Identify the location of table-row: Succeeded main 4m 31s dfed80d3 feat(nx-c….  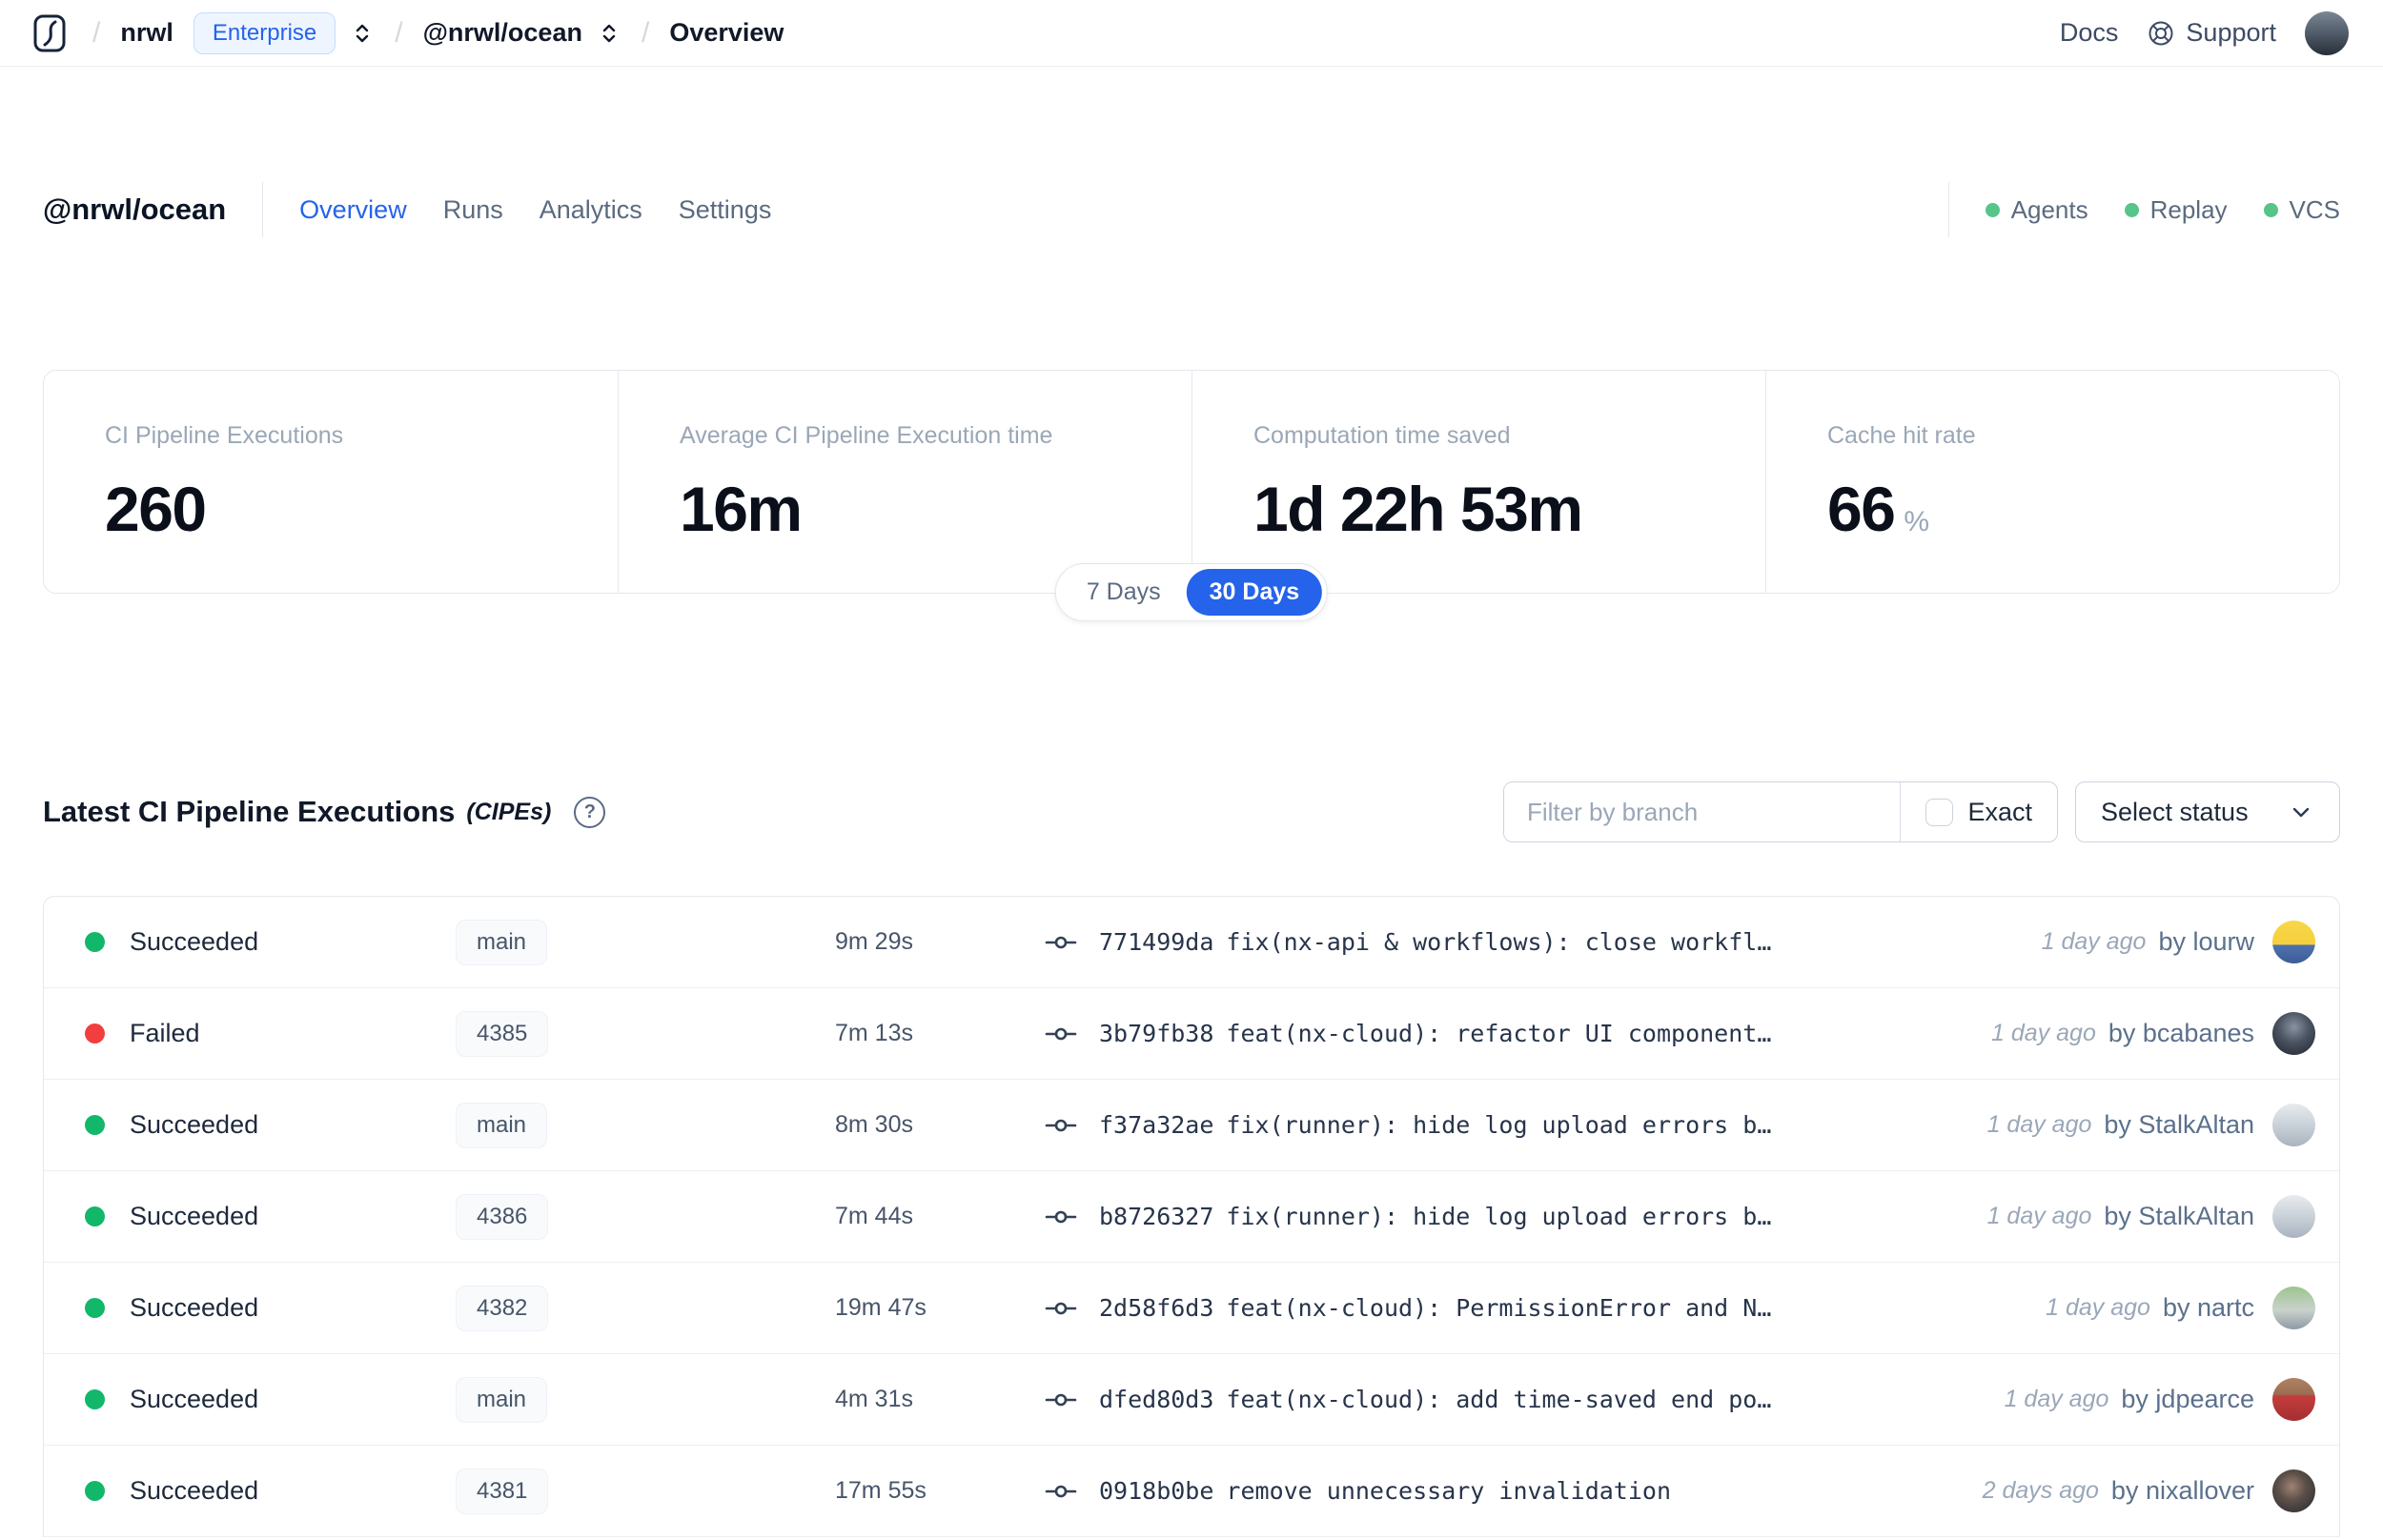
(1191, 1400).